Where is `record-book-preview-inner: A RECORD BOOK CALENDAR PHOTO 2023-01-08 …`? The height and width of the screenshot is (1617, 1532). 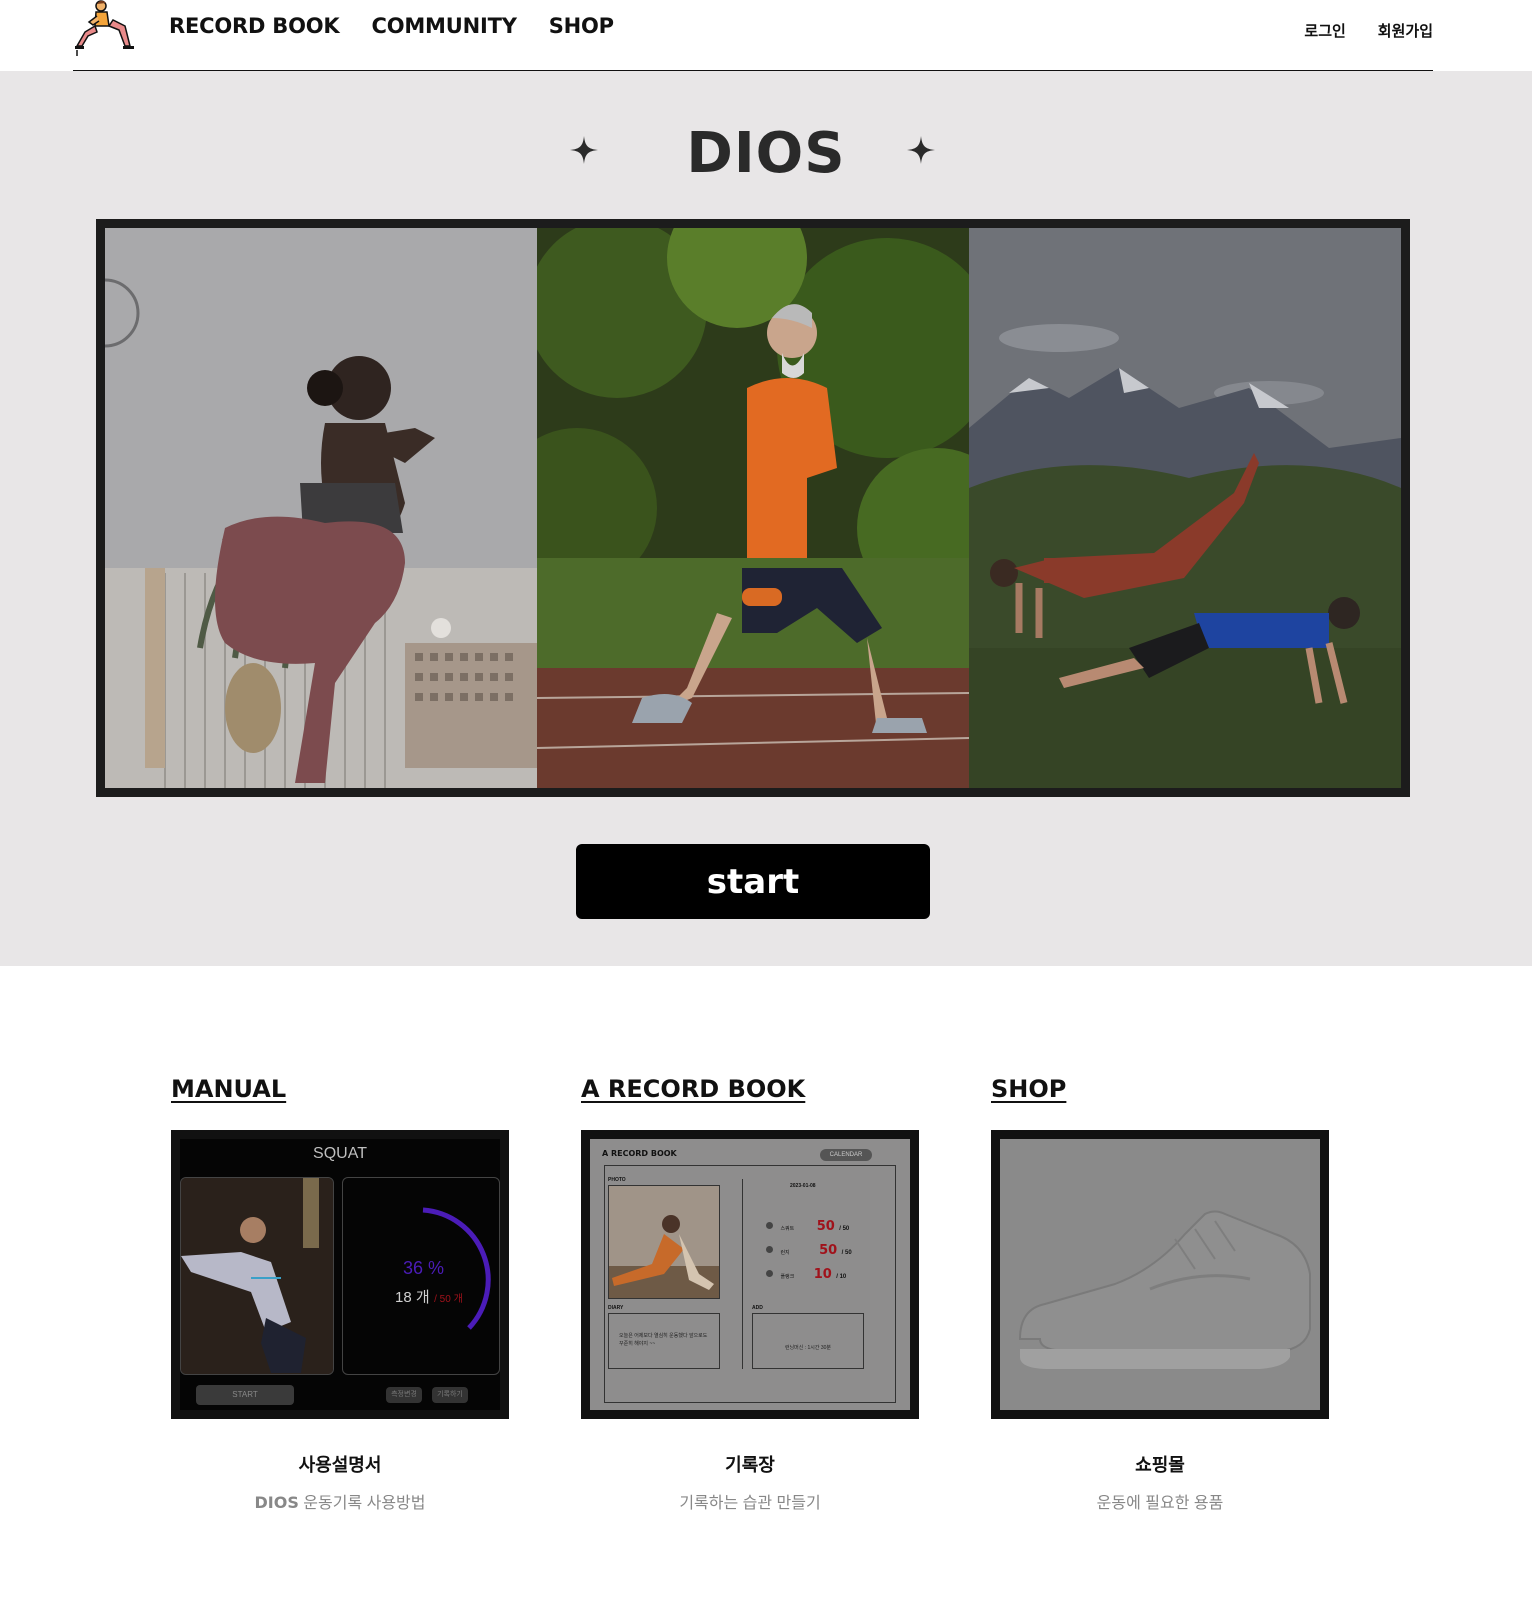 record-book-preview-inner: A RECORD BOOK CALENDAR PHOTO 2023-01-08 … is located at coordinates (750, 1274).